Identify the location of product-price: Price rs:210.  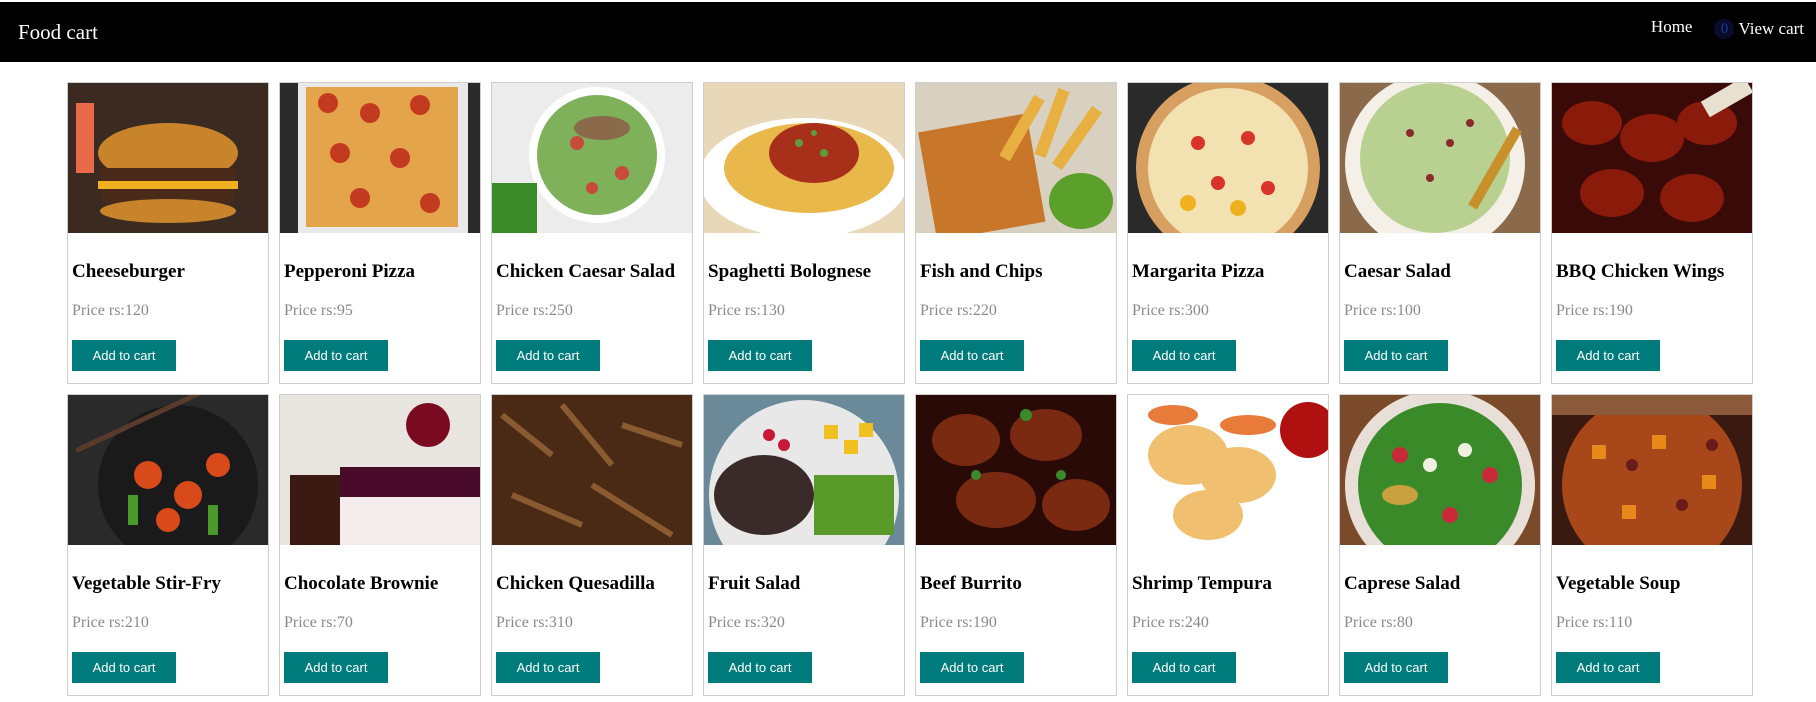
(110, 622).